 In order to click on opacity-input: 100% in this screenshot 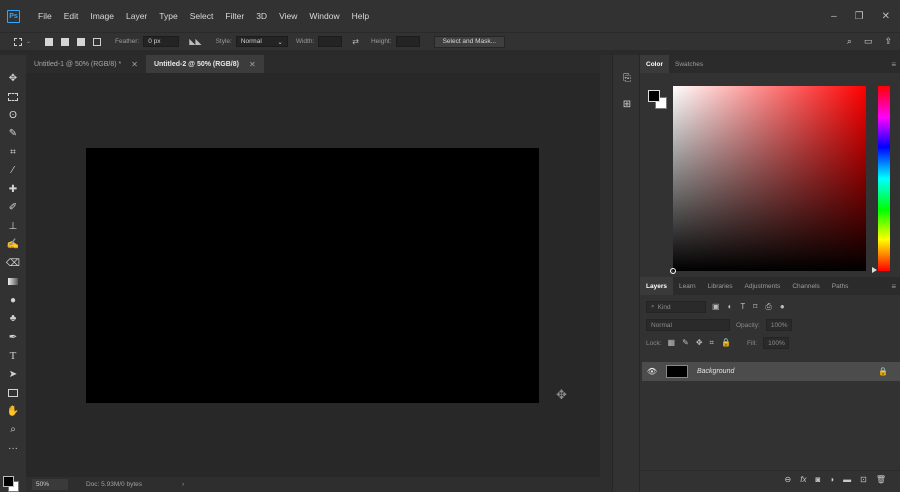, I will do `click(778, 325)`.